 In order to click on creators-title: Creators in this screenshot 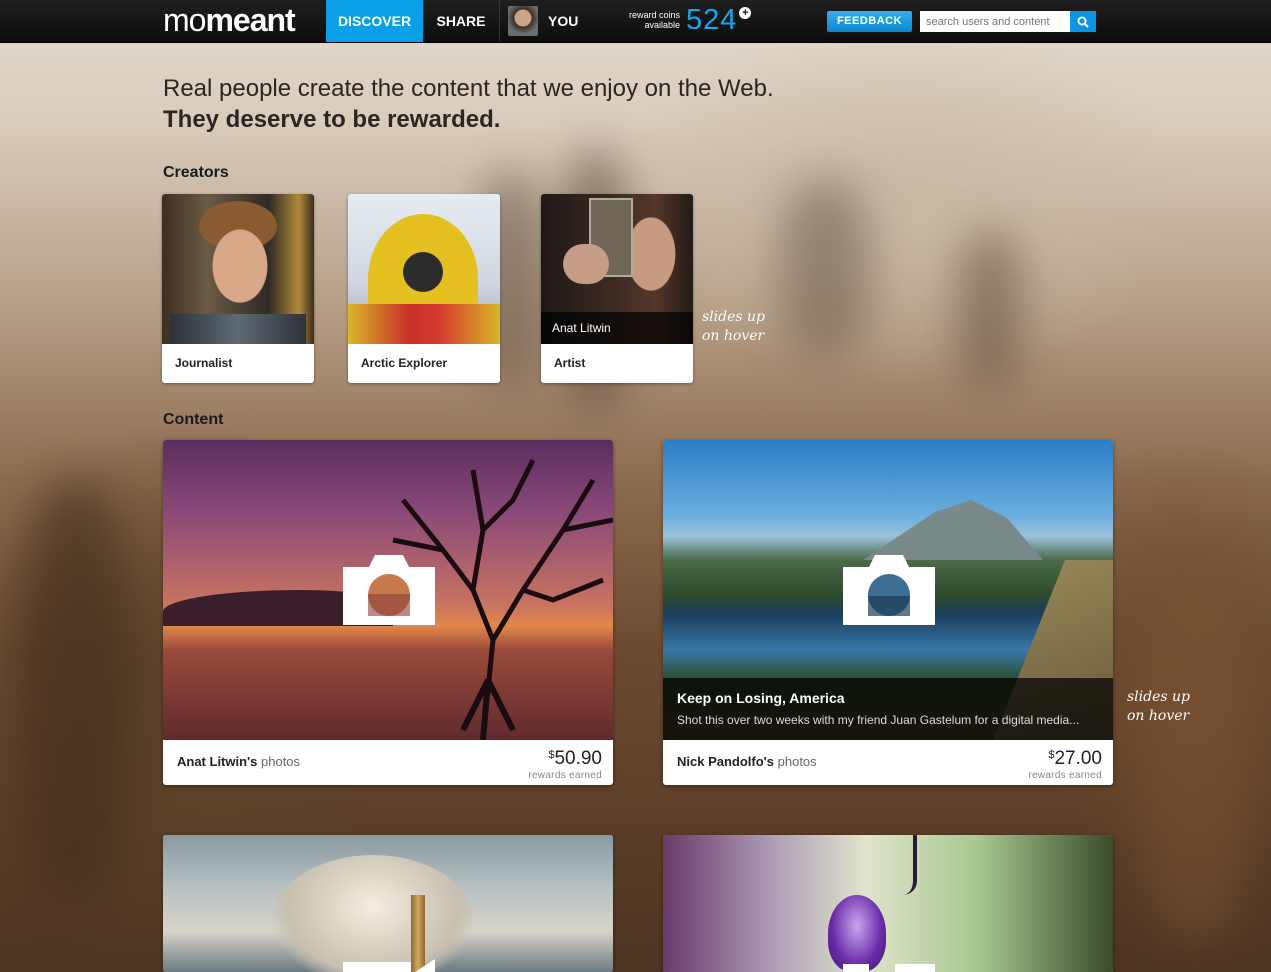, I will do `click(196, 172)`.